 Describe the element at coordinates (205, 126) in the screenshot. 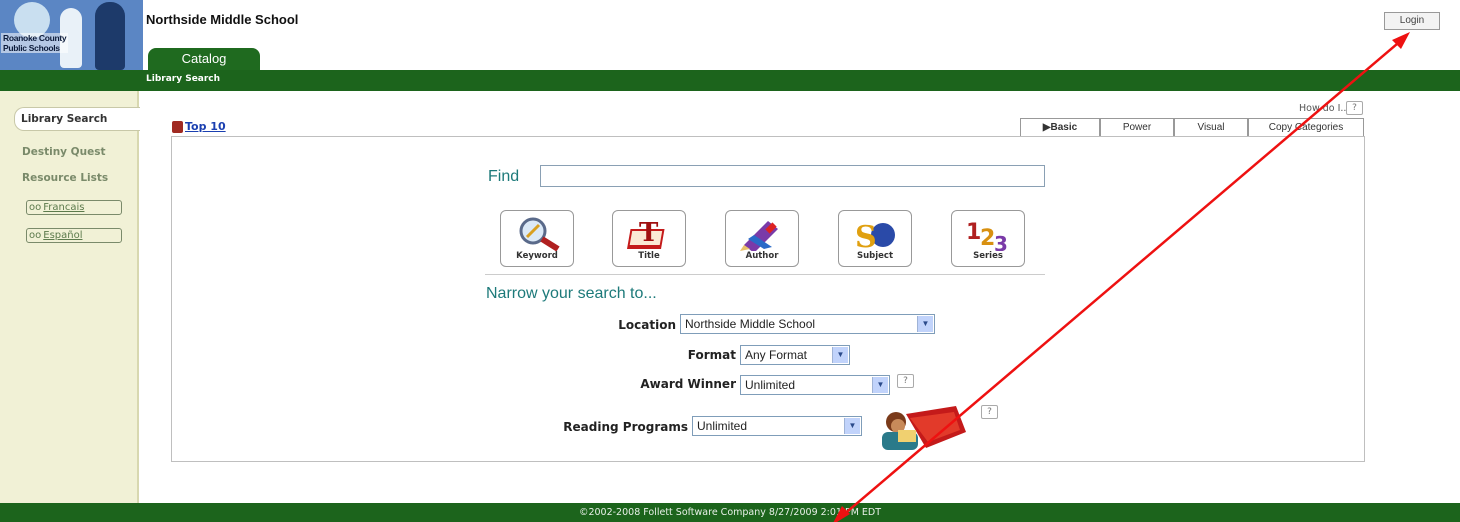

I see `top10-link: Top 10` at that location.